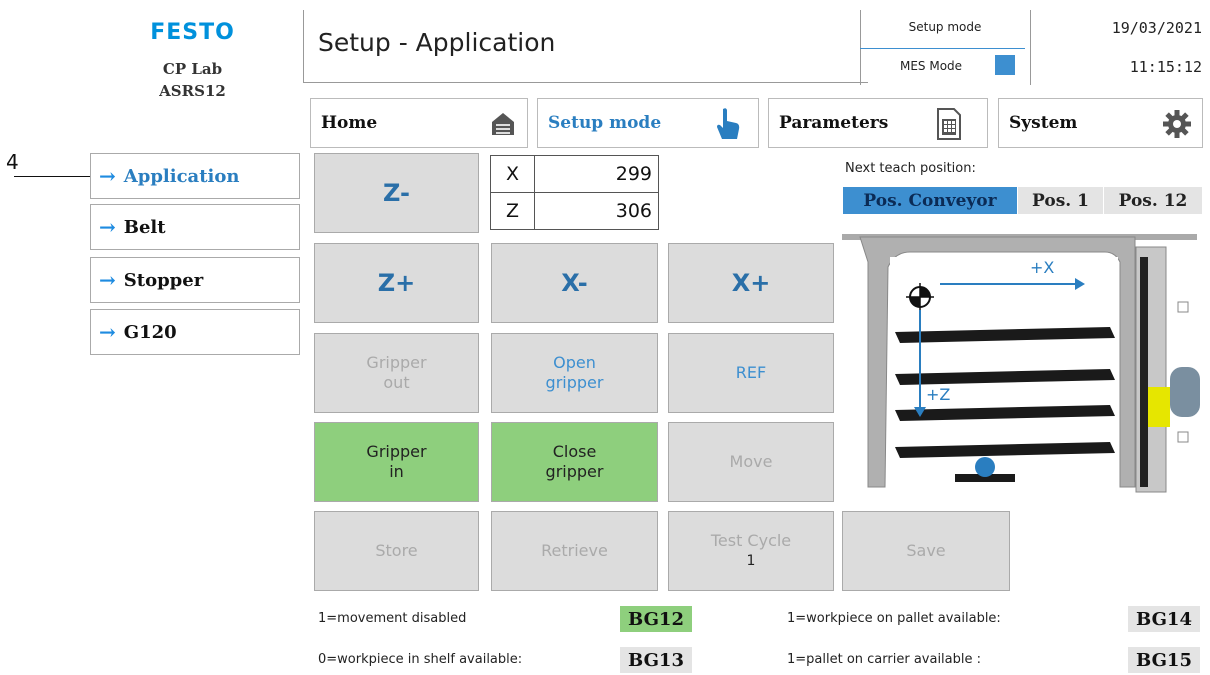  What do you see at coordinates (192, 32) in the screenshot?
I see `festo-logo: FESTO` at bounding box center [192, 32].